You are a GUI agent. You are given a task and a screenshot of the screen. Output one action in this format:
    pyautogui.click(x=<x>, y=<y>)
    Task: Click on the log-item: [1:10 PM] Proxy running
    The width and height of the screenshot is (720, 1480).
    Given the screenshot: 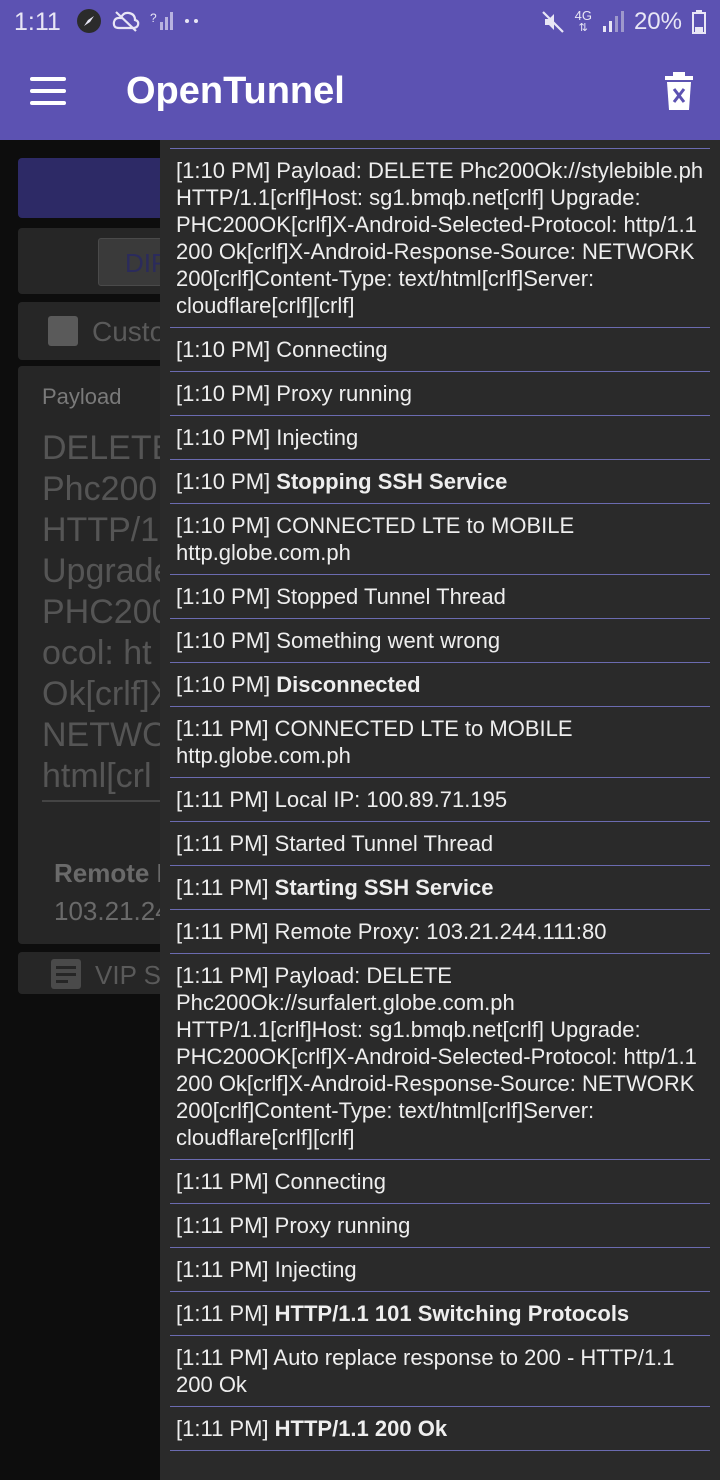 What is the action you would take?
    pyautogui.click(x=440, y=394)
    